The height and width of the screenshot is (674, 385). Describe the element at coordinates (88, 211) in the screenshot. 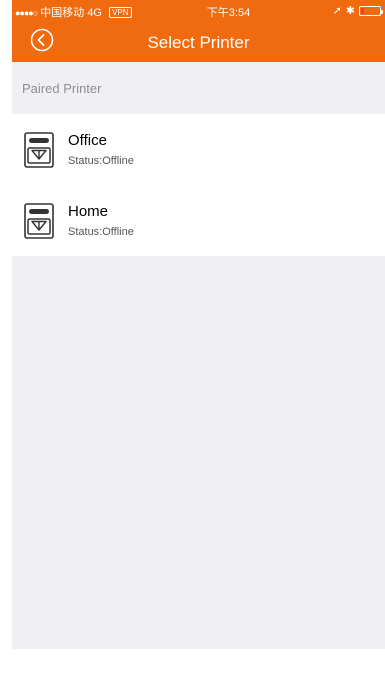

I see `printer-name: Home` at that location.